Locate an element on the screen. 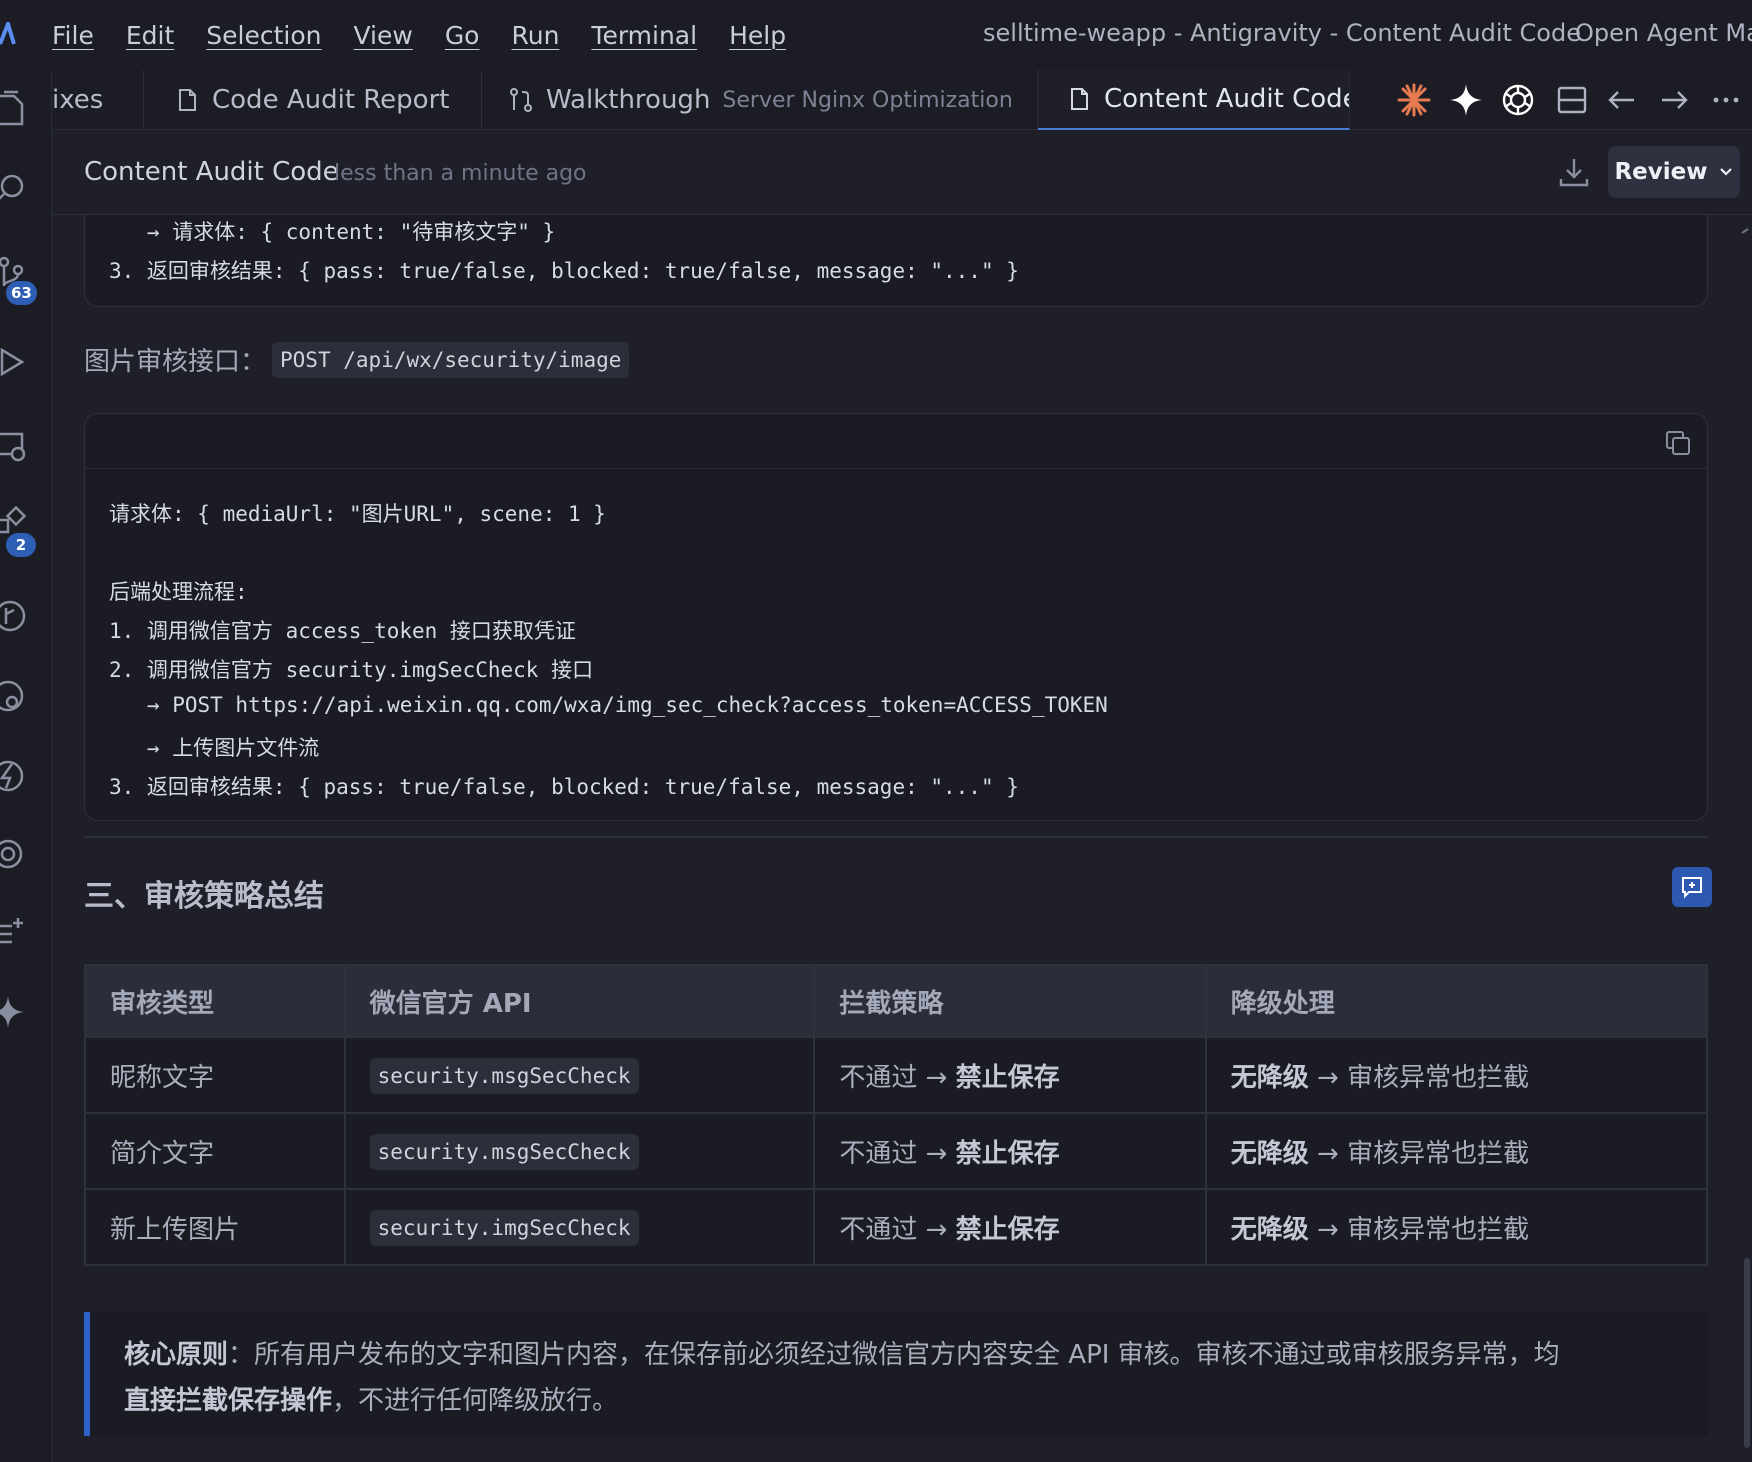 This screenshot has height=1462, width=1752. run-debug-icon is located at coordinates (15, 362).